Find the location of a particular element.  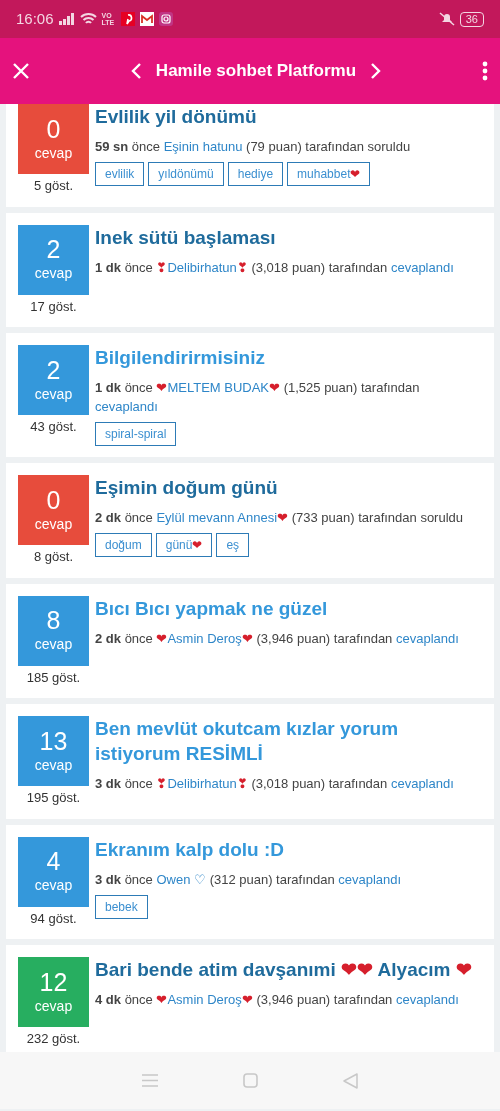

camera-icon is located at coordinates (165, 19).